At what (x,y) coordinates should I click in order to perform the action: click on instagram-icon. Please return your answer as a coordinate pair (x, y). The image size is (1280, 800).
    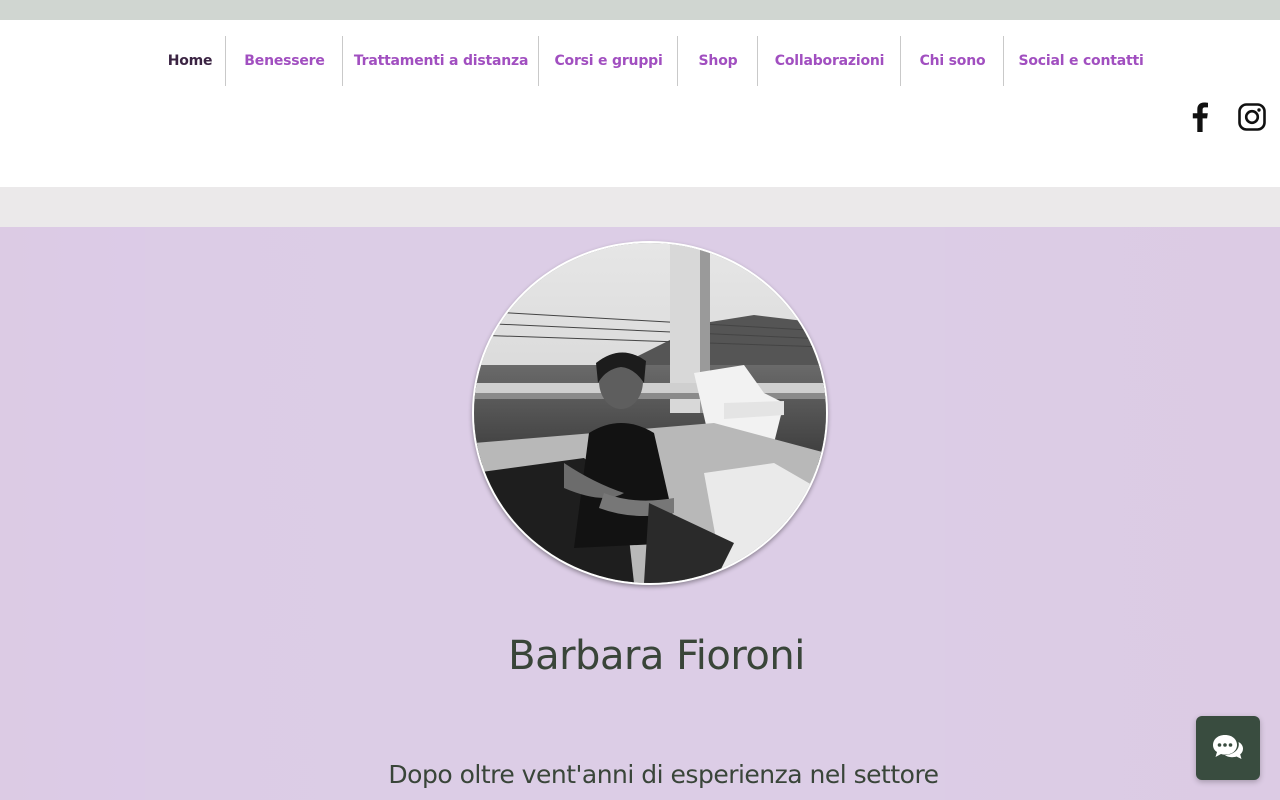
    Looking at the image, I should click on (1252, 117).